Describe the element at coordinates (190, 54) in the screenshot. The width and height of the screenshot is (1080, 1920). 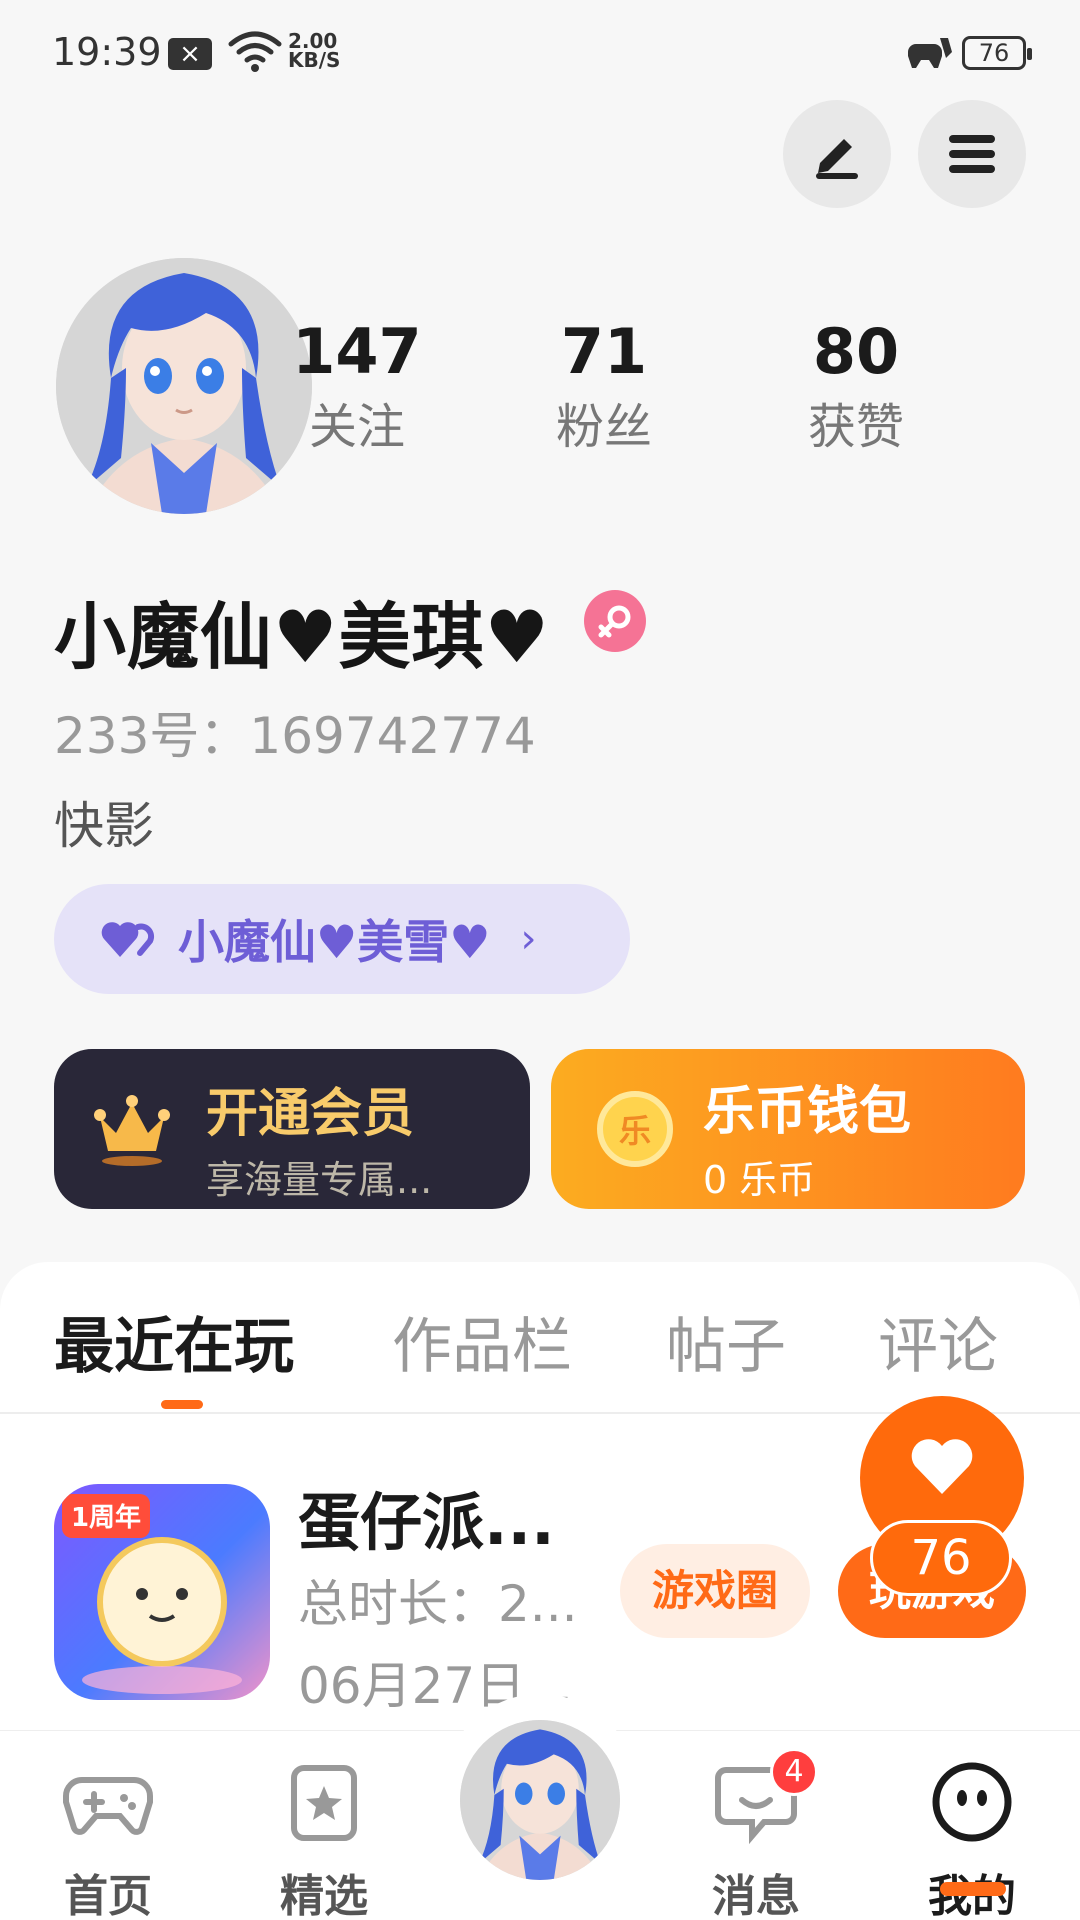
I see `close-box-icon: ×` at that location.